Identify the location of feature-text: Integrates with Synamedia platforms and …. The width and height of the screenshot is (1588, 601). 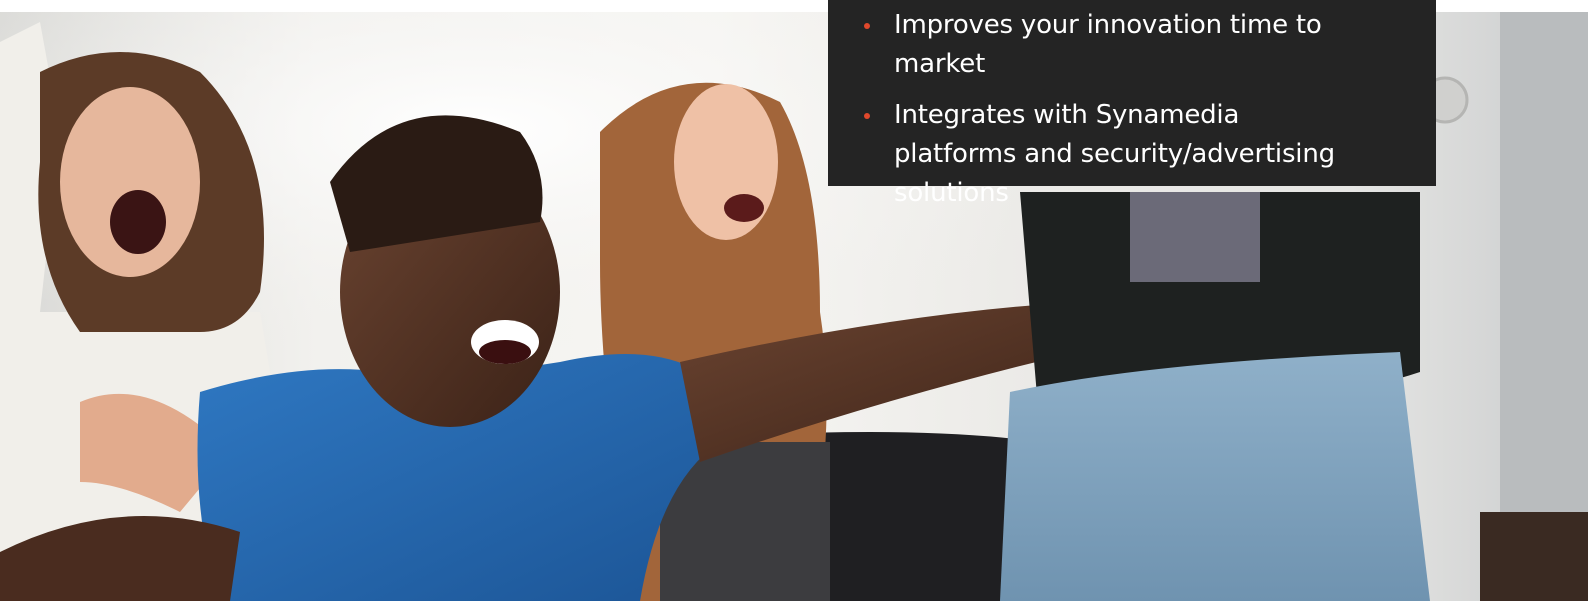
(1114, 154).